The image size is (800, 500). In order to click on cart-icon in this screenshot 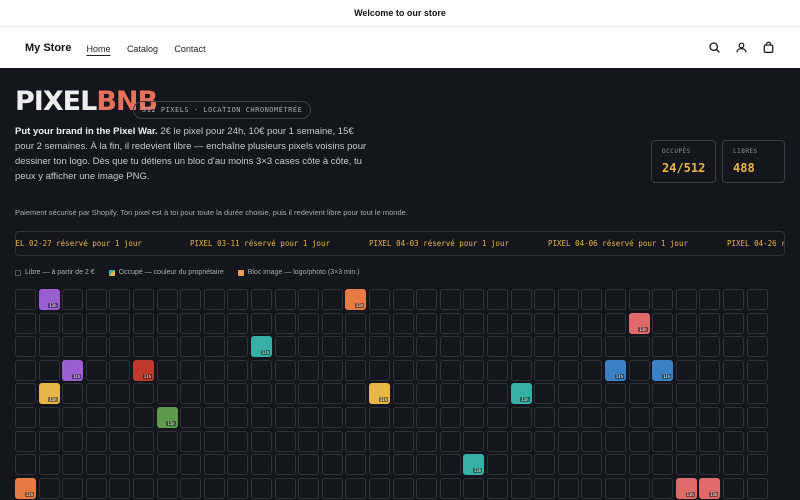, I will do `click(768, 47)`.